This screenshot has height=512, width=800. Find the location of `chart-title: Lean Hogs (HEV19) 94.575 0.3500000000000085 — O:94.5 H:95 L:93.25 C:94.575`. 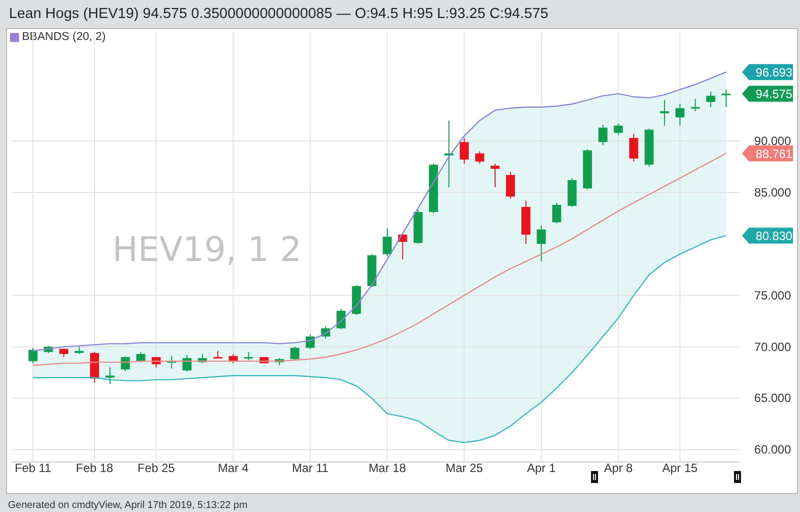

chart-title: Lean Hogs (HEV19) 94.575 0.3500000000000085 — O:94.5 H:95 L:93.25 C:94.575 is located at coordinates (279, 14).